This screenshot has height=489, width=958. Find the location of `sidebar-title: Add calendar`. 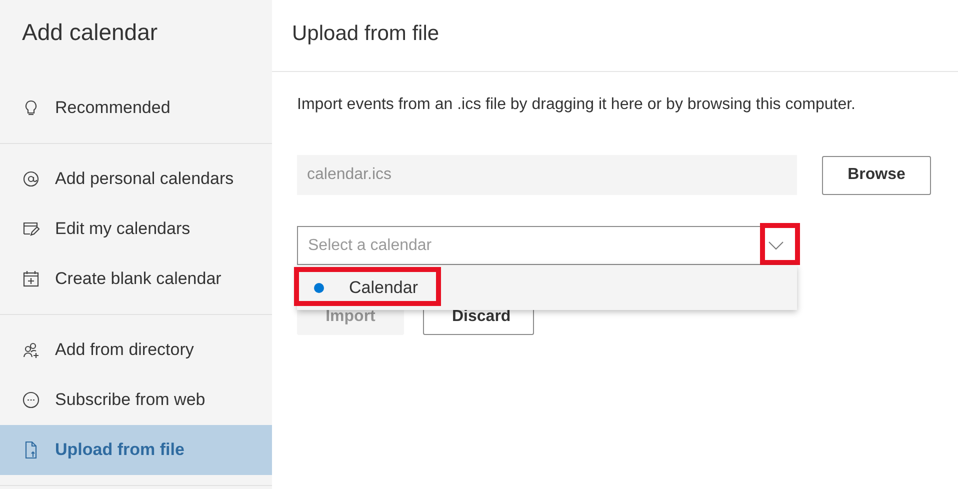

sidebar-title: Add calendar is located at coordinates (90, 32).